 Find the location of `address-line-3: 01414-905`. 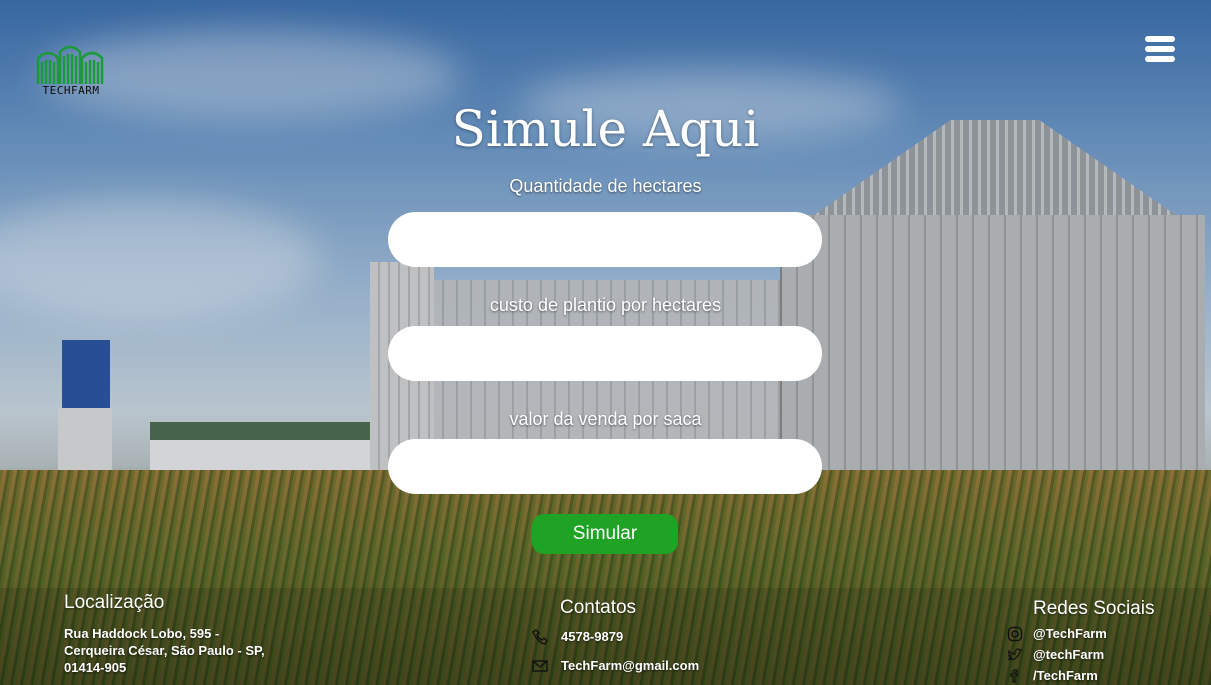

address-line-3: 01414-905 is located at coordinates (95, 667).